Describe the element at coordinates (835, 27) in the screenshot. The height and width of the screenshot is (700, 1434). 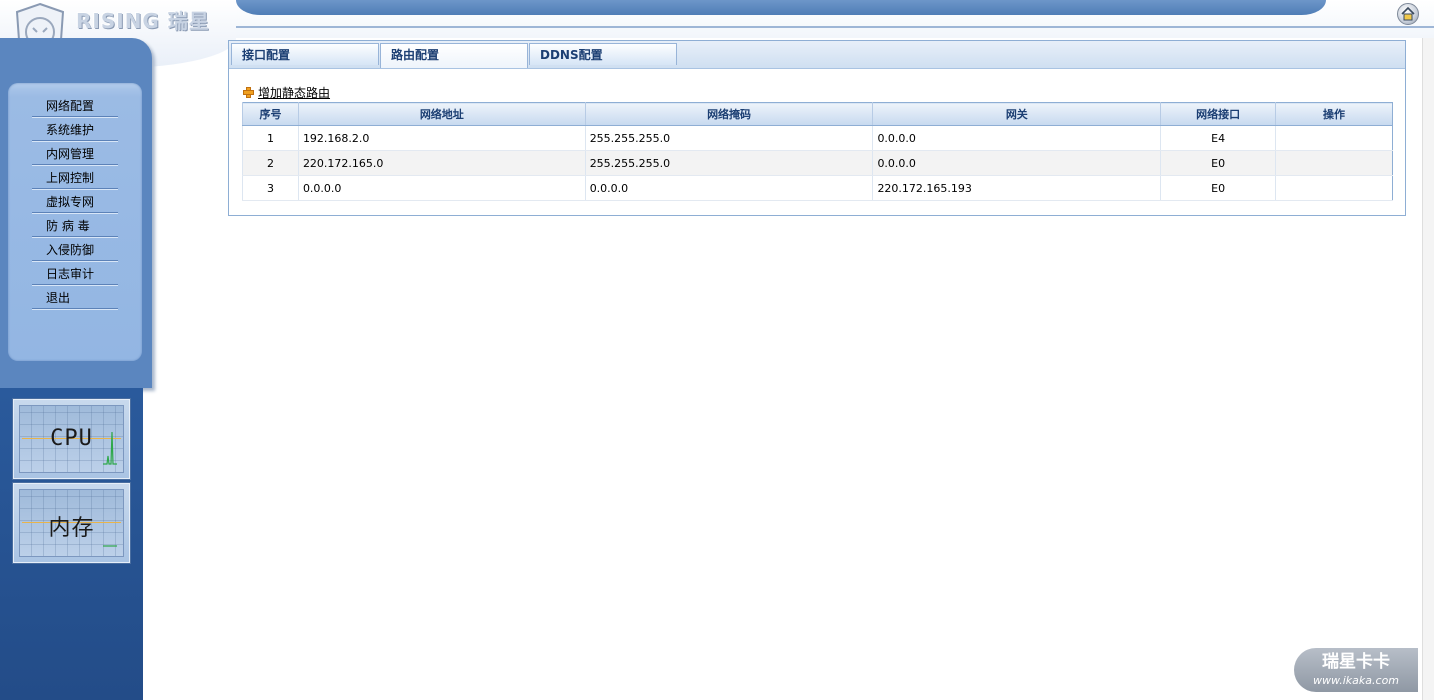
I see `header-divider` at that location.